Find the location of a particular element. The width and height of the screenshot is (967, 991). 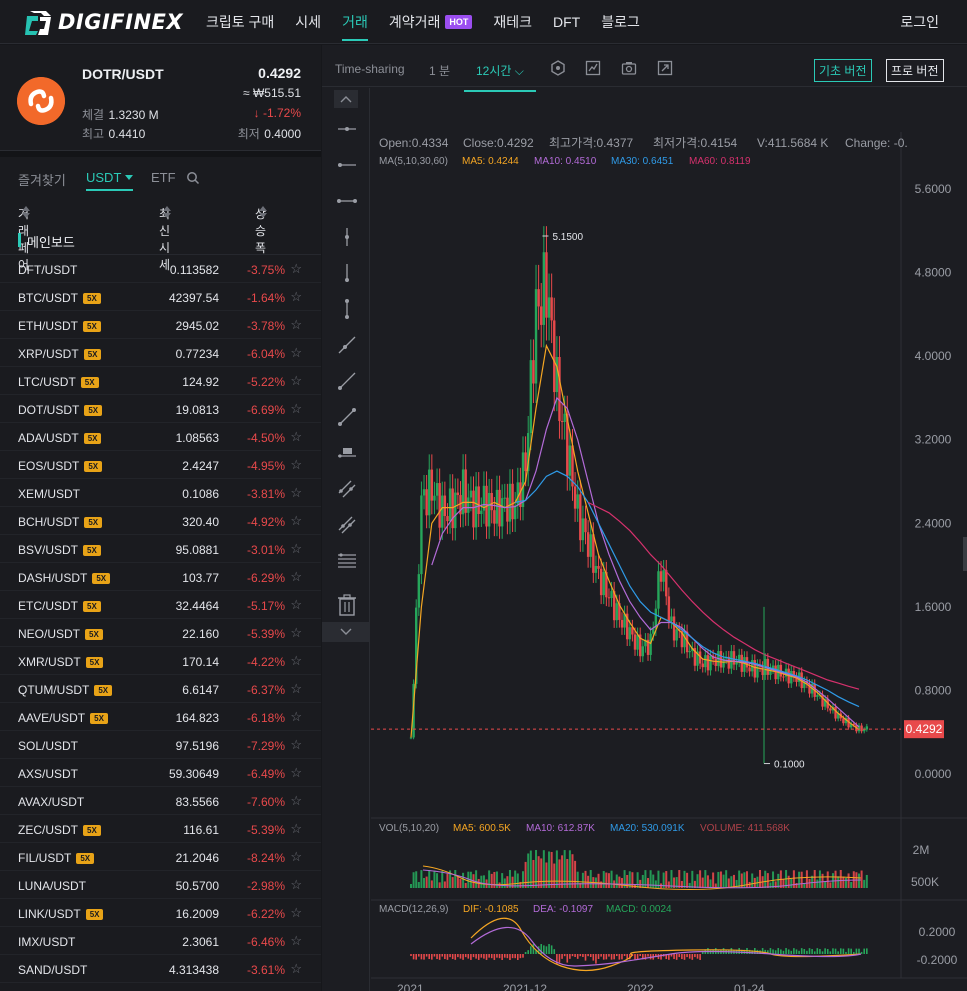

pair-row: XEM/USDT 0.1086 -3.81% ☆ is located at coordinates (160, 493).